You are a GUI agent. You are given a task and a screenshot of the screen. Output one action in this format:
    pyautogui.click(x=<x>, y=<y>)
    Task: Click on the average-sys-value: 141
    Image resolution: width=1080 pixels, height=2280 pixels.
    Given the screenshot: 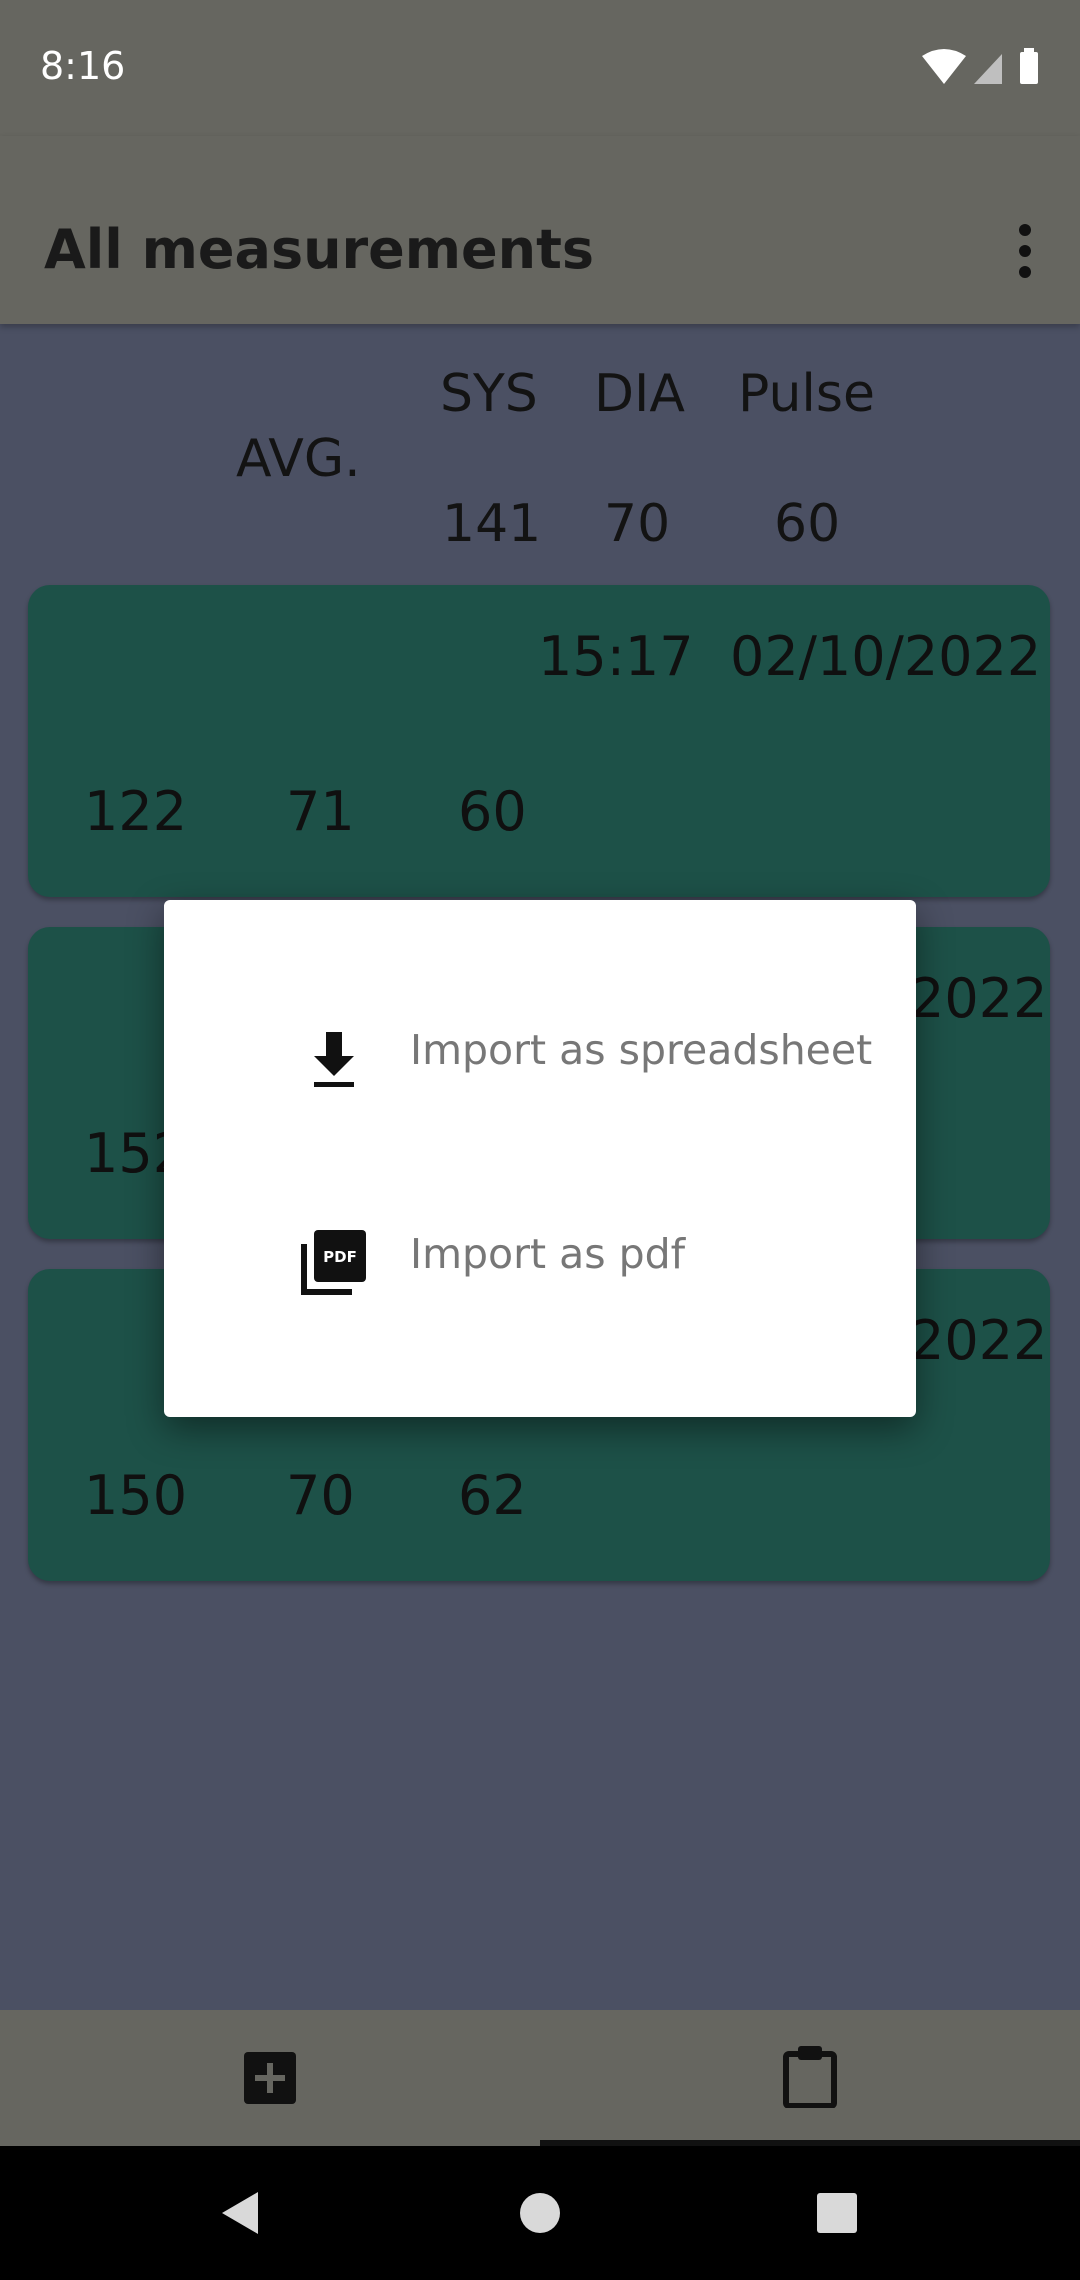 What is the action you would take?
    pyautogui.click(x=492, y=524)
    